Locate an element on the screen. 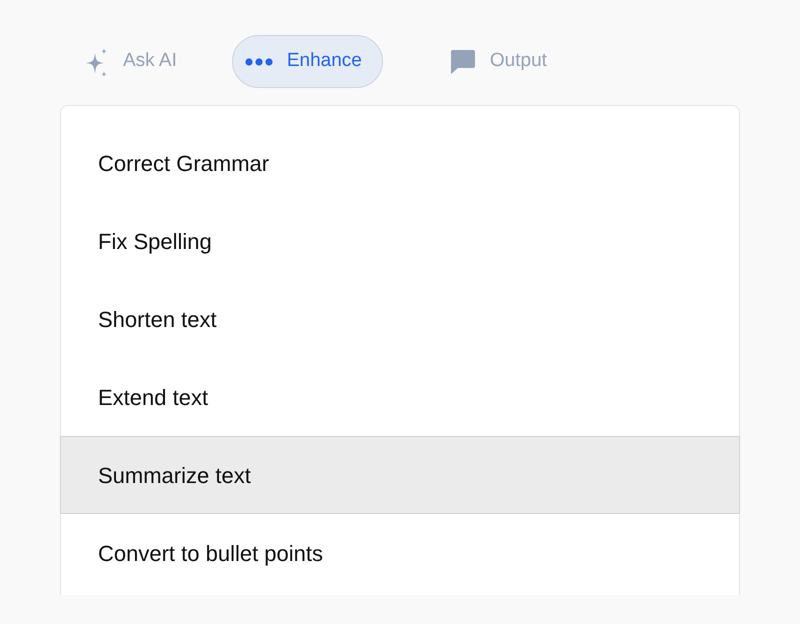  chat-icon is located at coordinates (463, 61).